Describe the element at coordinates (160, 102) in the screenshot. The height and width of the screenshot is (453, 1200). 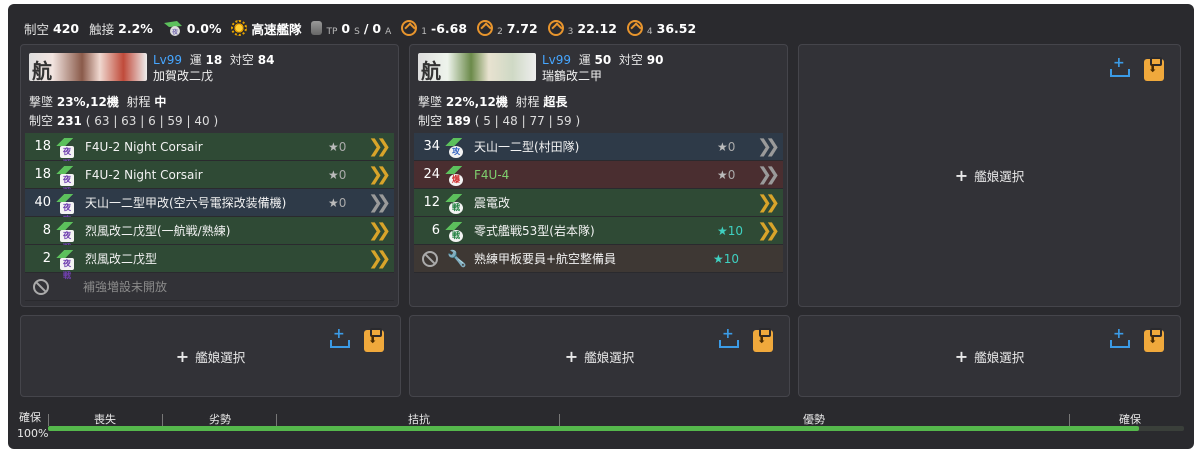
I see `range-value: 中` at that location.